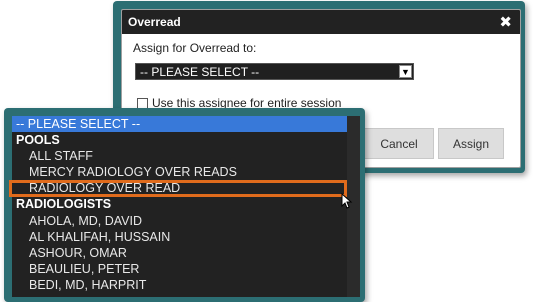 This screenshot has height=302, width=533. Describe the element at coordinates (505, 22) in the screenshot. I see `close-icon: ✖` at that location.